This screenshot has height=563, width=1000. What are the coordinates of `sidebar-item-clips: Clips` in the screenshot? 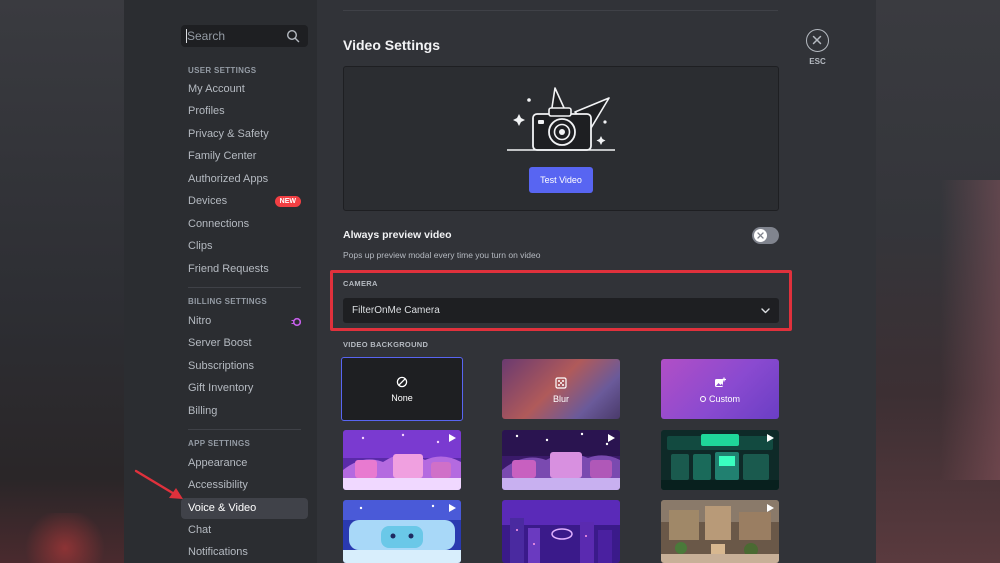 It's located at (244, 246).